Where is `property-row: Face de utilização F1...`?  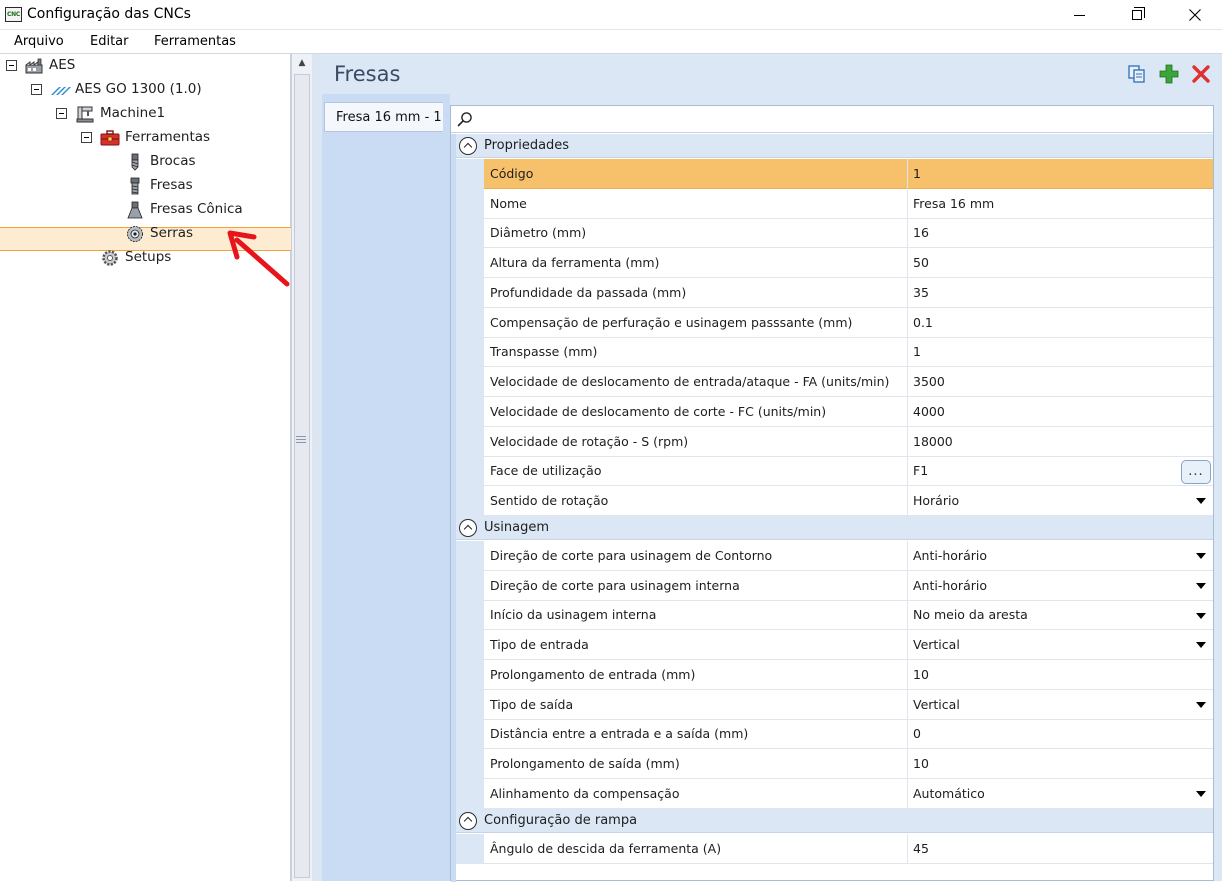
property-row: Face de utilização F1... is located at coordinates (834, 471).